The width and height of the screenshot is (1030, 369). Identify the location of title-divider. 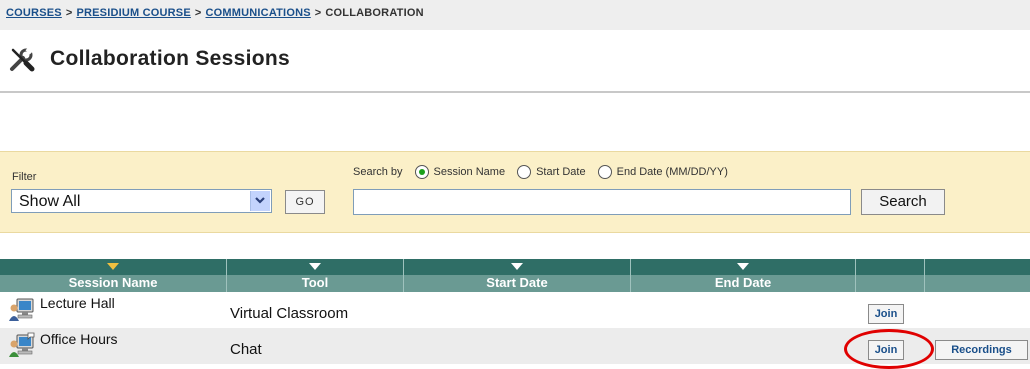
(515, 92).